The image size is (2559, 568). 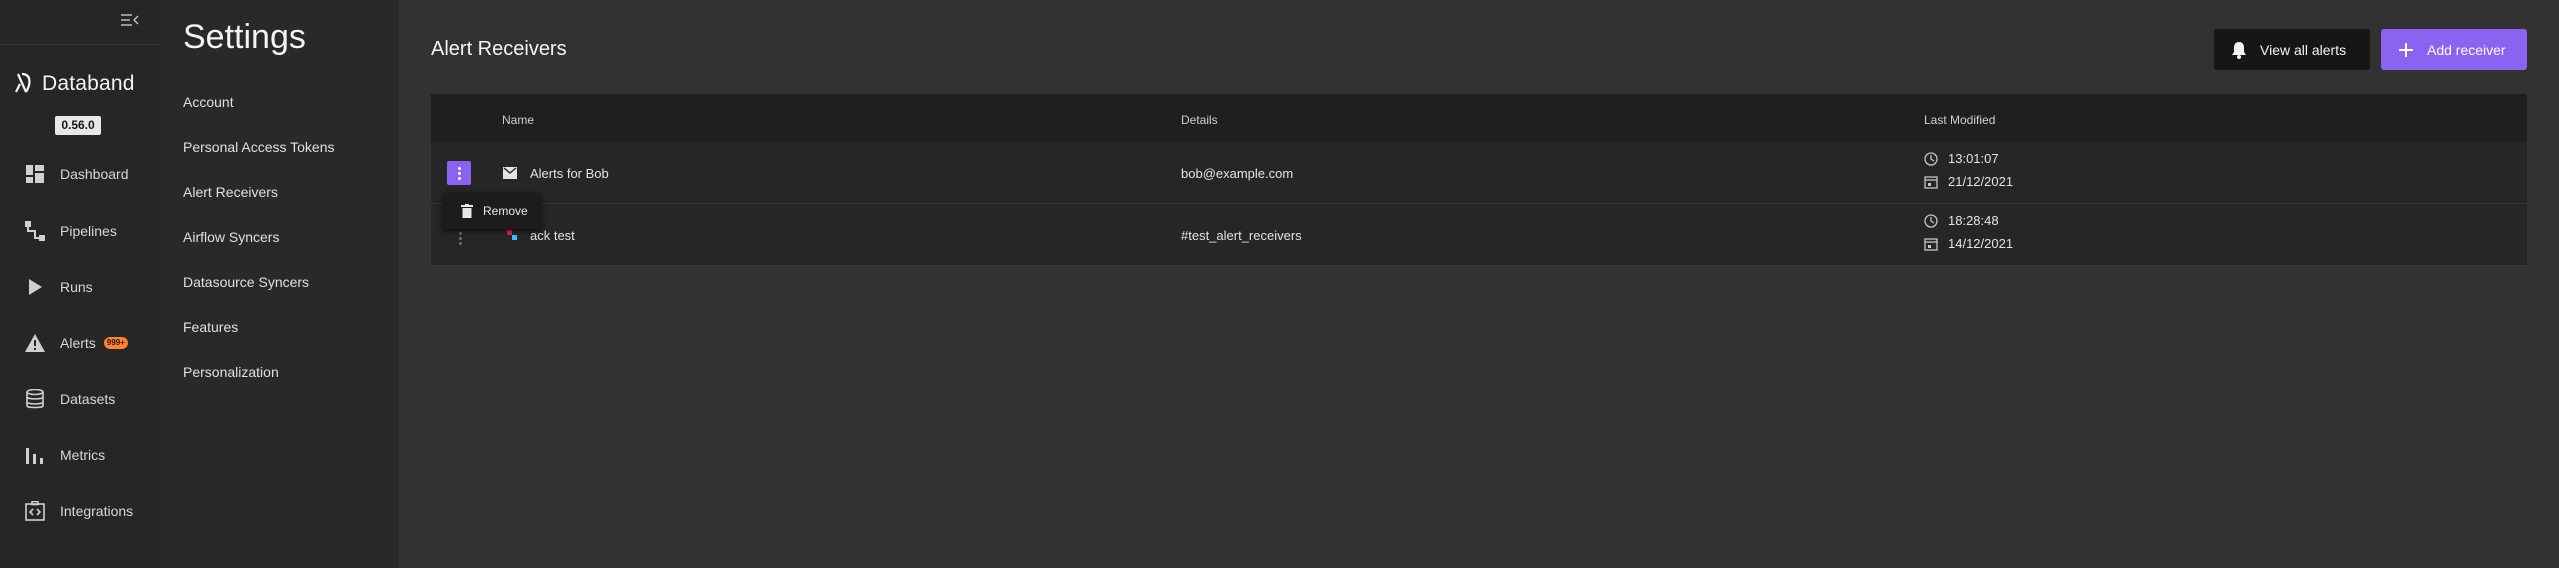 I want to click on modified-date: 14/12/2021, so click(x=1968, y=243).